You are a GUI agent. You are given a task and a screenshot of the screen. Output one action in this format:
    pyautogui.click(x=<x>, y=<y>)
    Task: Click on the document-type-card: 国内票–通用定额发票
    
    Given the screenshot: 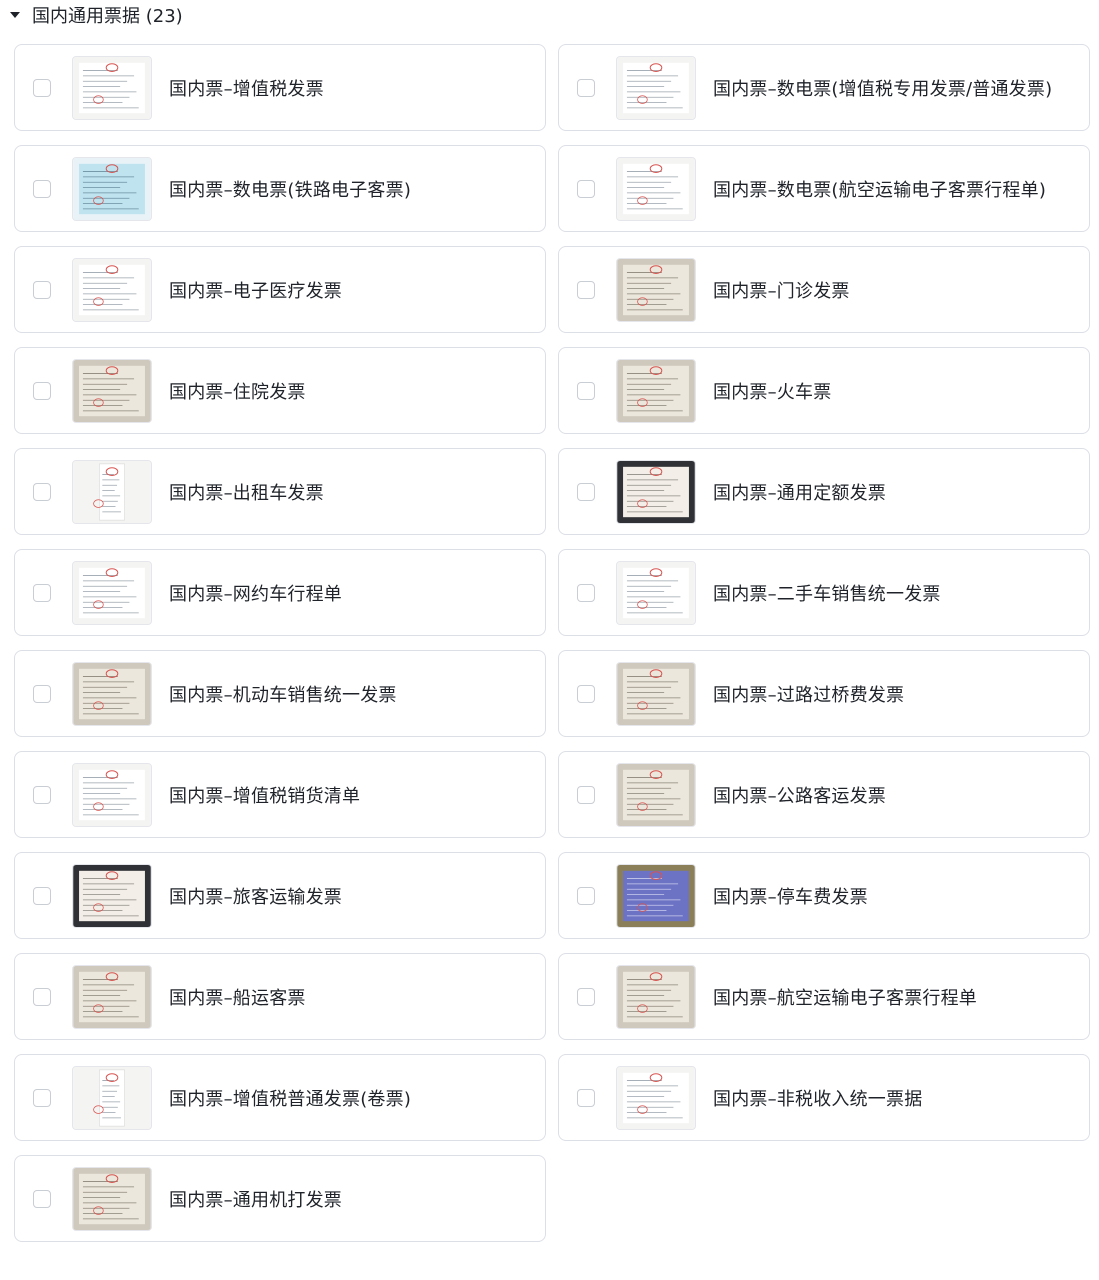 What is the action you would take?
    pyautogui.click(x=824, y=491)
    